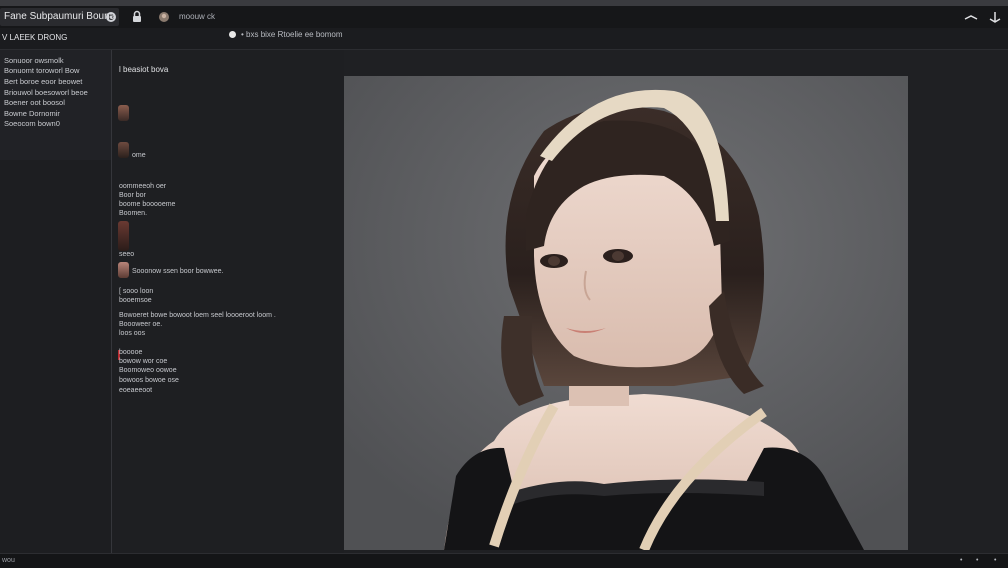 The width and height of the screenshot is (1008, 568). What do you see at coordinates (139, 155) in the screenshot?
I see `layer-text: ome` at bounding box center [139, 155].